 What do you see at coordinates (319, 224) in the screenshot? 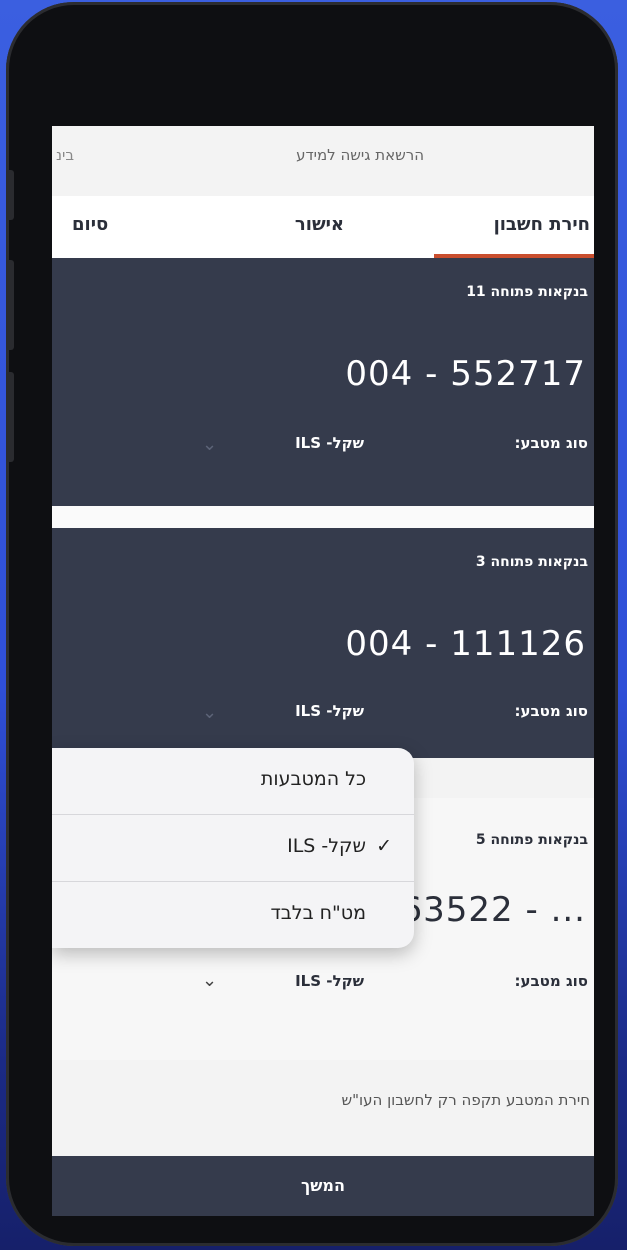
I see `tab-approval: אישור` at bounding box center [319, 224].